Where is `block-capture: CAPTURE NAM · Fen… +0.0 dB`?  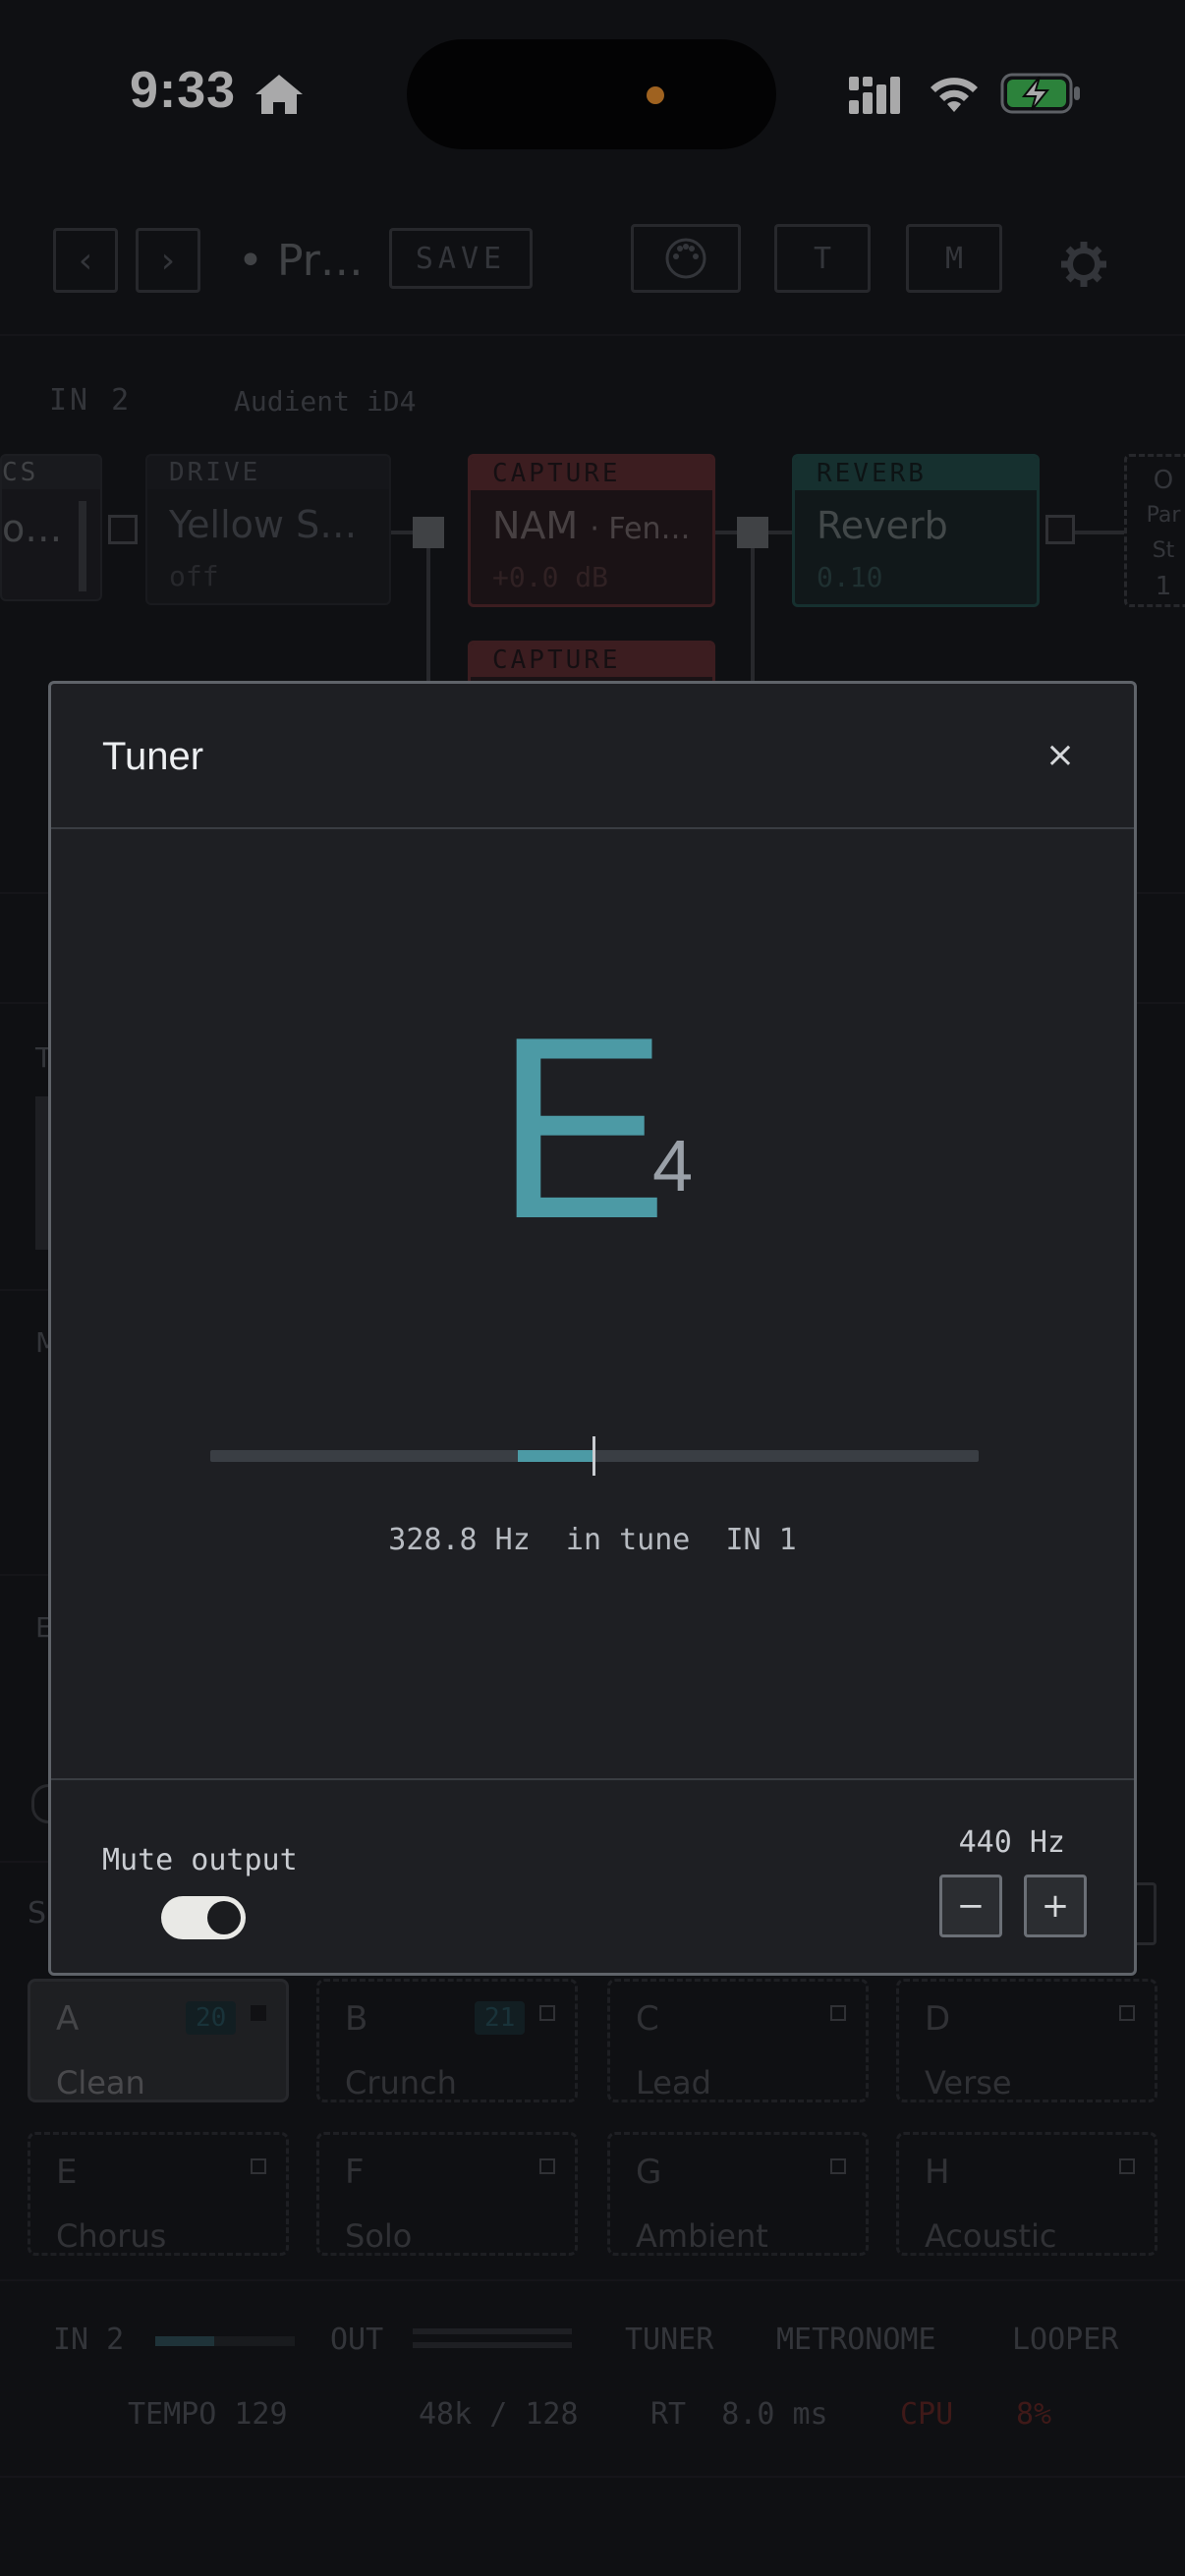
block-capture: CAPTURE NAM · Fen… +0.0 dB is located at coordinates (592, 530).